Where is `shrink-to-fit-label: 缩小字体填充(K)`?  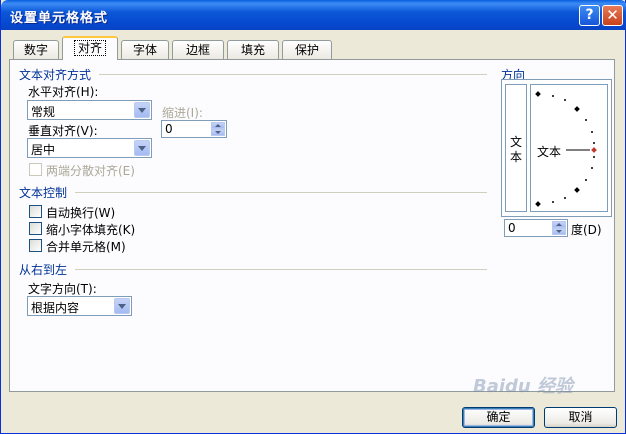
shrink-to-fit-label: 缩小字体填充(K) is located at coordinates (91, 230).